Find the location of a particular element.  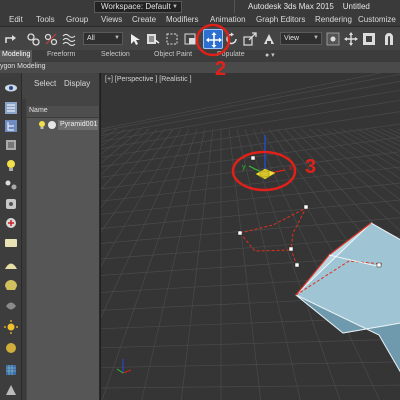

pivot-center-icon is located at coordinates (333, 39).